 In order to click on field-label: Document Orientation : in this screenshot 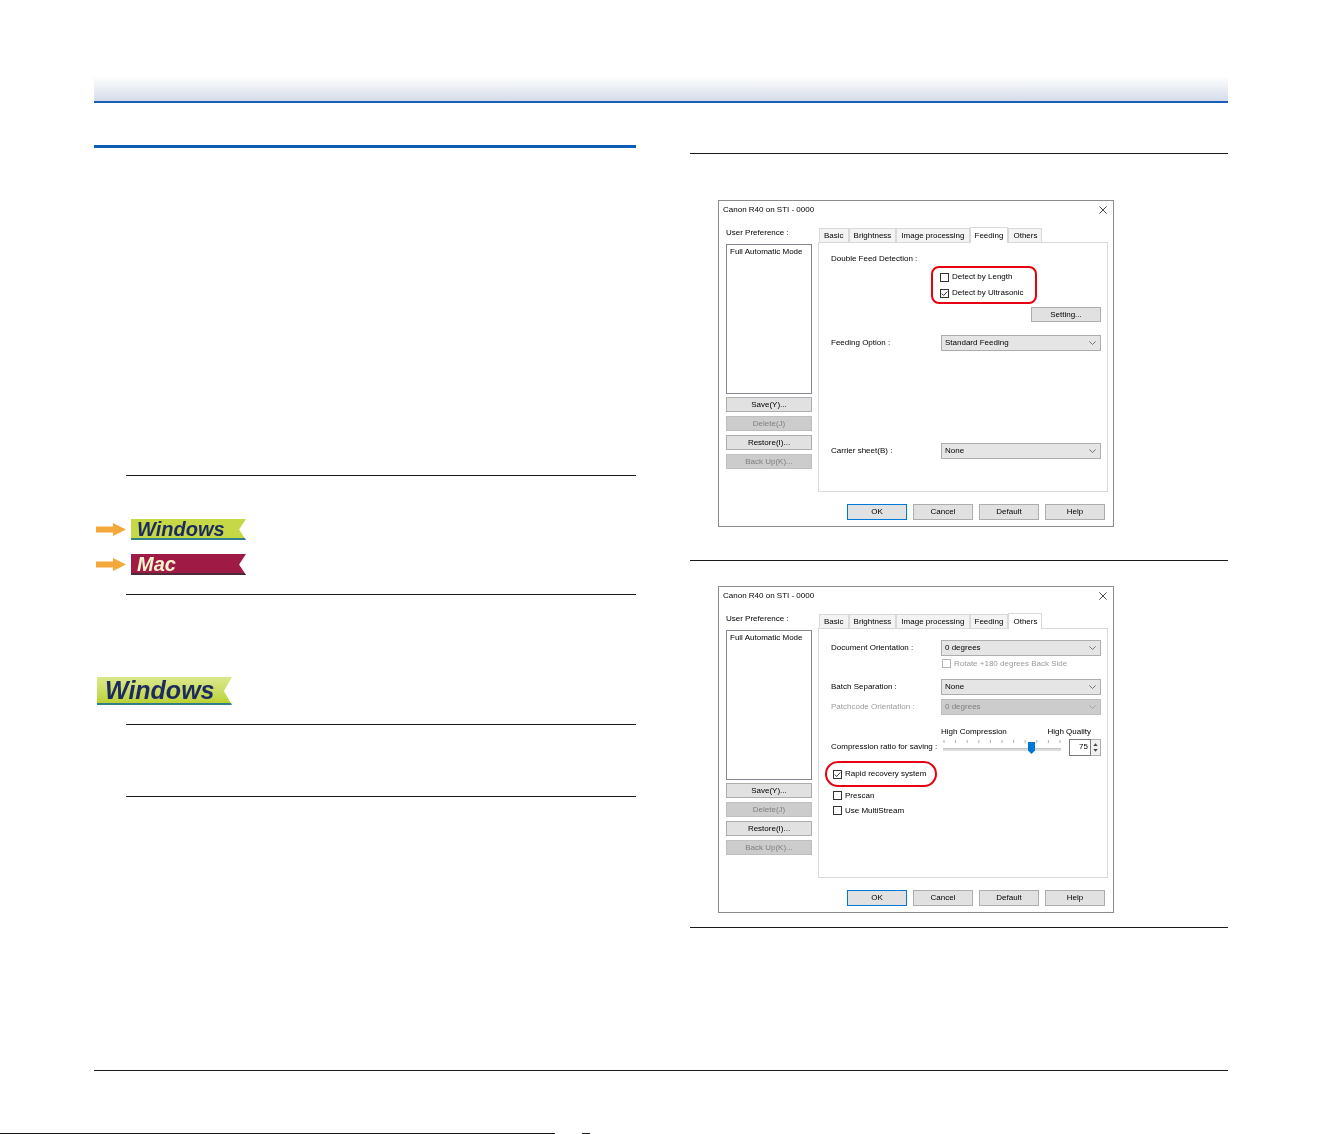, I will do `click(872, 647)`.